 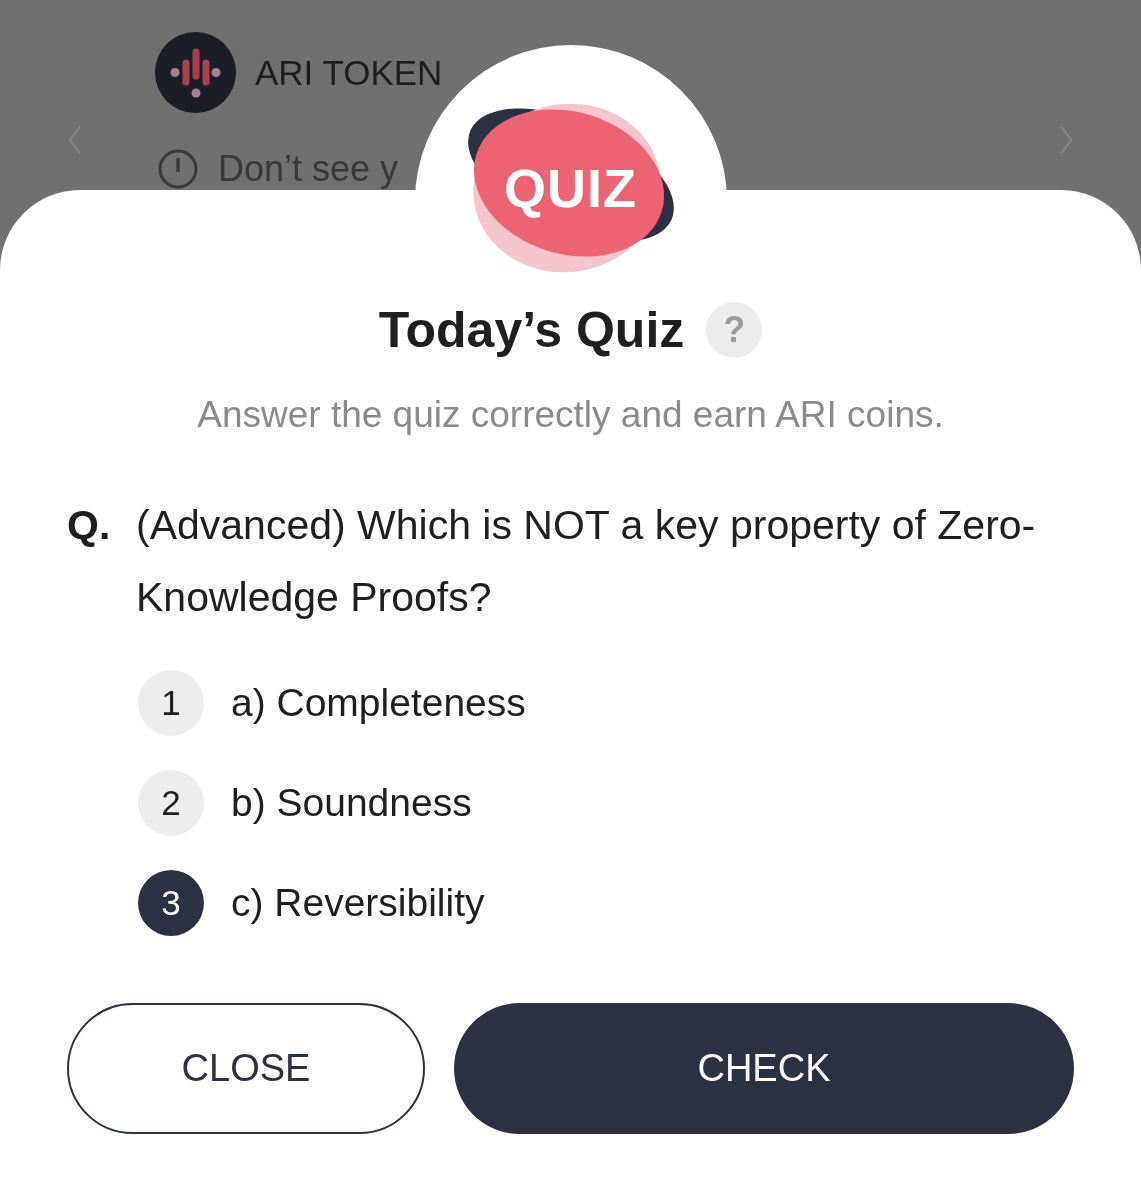 What do you see at coordinates (764, 1068) in the screenshot?
I see `check-button: CHECK` at bounding box center [764, 1068].